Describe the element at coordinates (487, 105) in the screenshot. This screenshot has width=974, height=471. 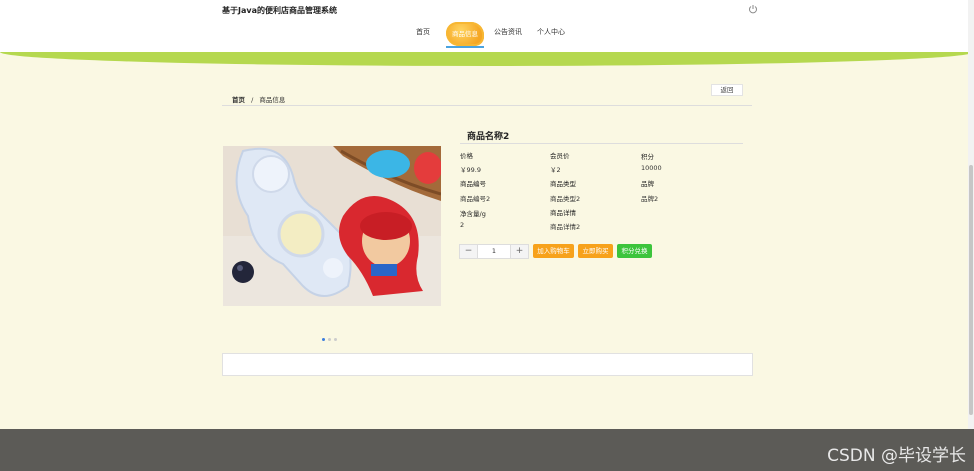
I see `breadcrumb-divider` at that location.